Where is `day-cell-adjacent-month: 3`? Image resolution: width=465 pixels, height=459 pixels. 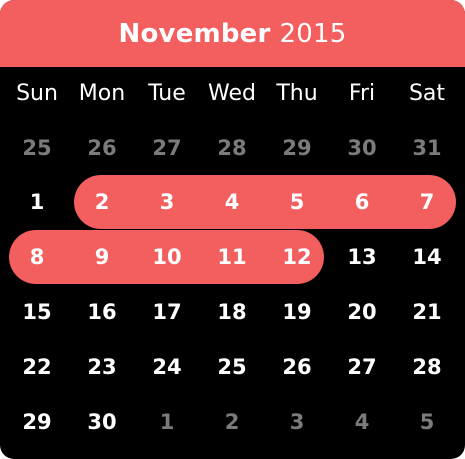
day-cell-adjacent-month: 3 is located at coordinates (297, 422).